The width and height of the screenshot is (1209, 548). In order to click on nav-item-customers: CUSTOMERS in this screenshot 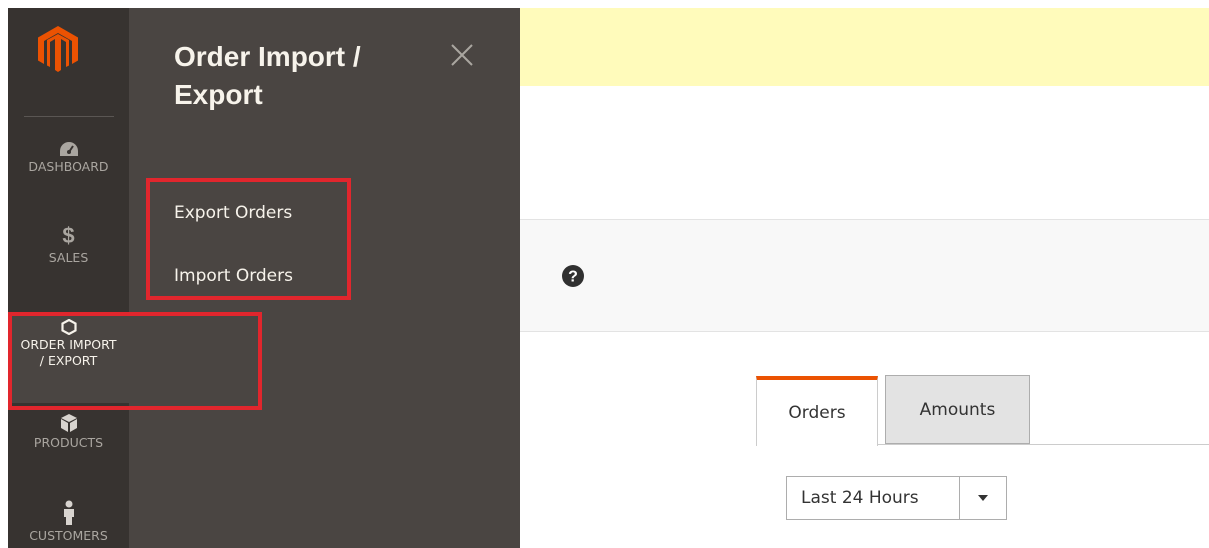, I will do `click(68, 522)`.